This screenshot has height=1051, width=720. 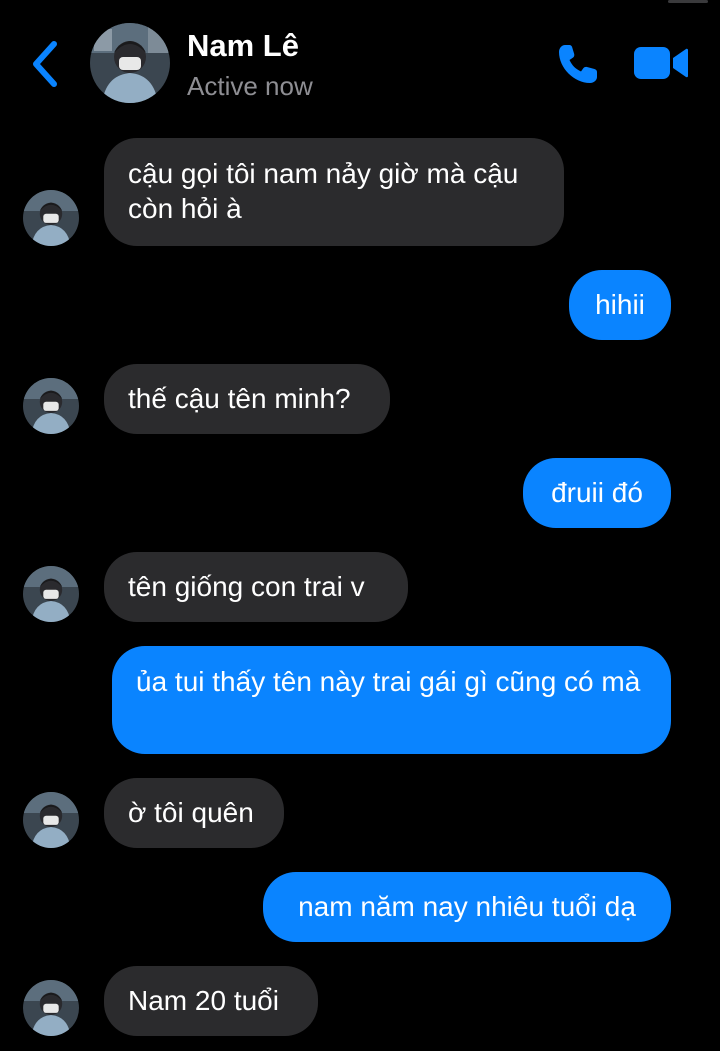 I want to click on back-button, so click(x=46, y=64).